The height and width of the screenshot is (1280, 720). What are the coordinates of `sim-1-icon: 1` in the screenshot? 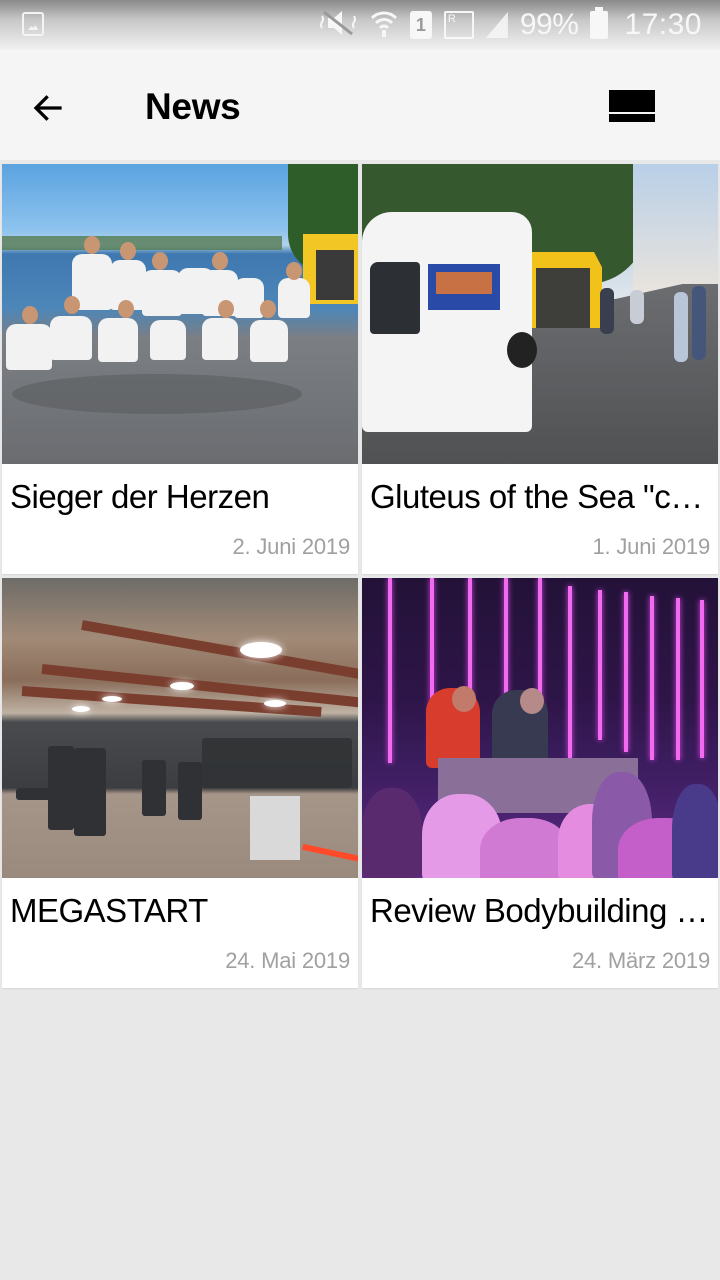 It's located at (420, 25).